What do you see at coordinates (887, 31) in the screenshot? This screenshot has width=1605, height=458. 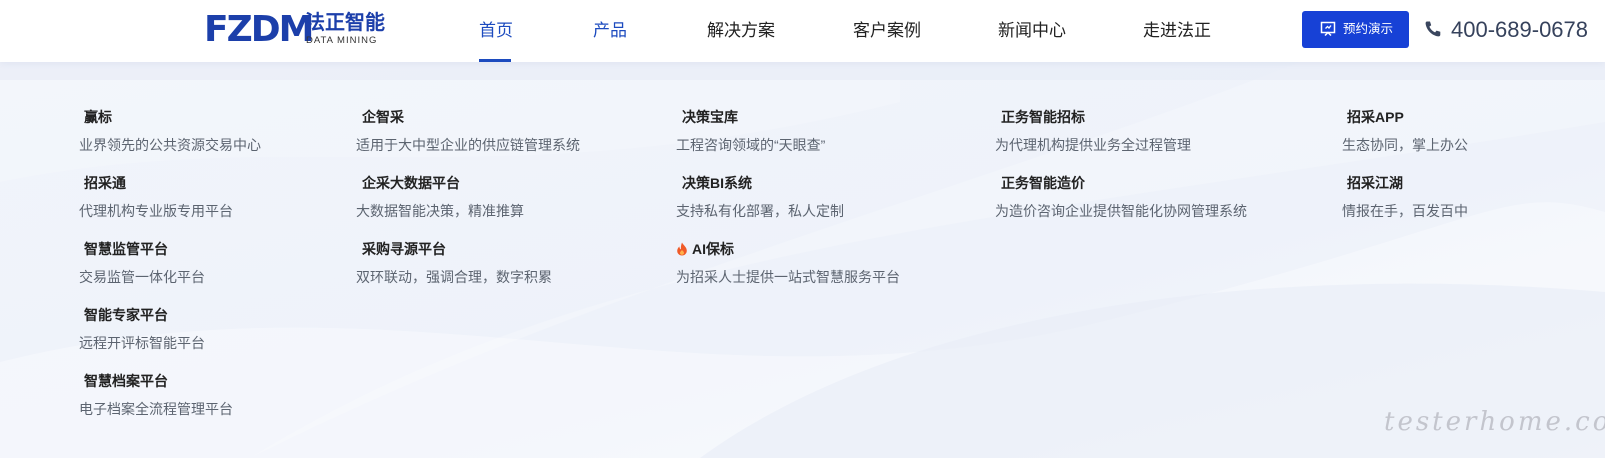 I see `nav-item-customer-cases: 客户案例` at bounding box center [887, 31].